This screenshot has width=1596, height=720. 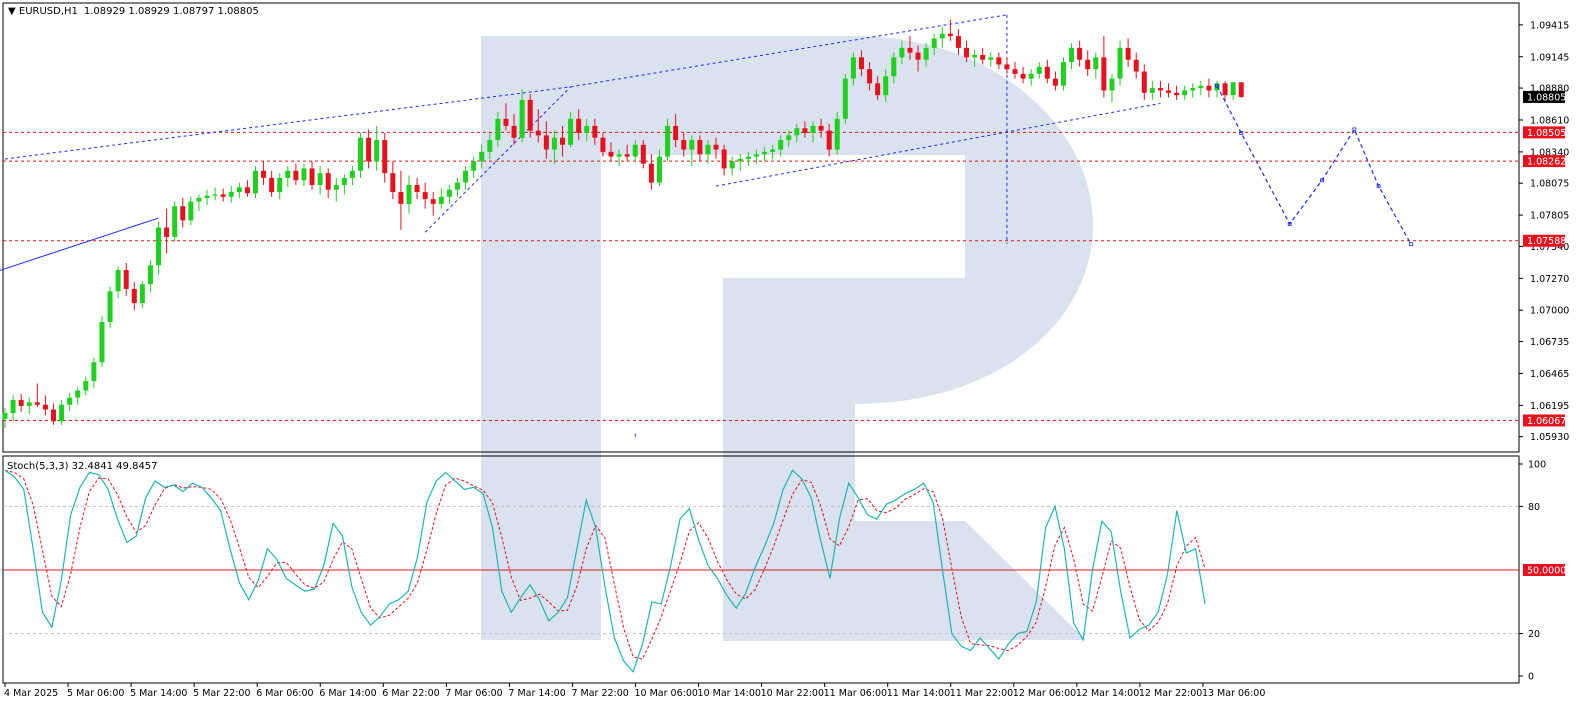 I want to click on time-tick-label: 10 Mar 22:00, so click(x=792, y=693).